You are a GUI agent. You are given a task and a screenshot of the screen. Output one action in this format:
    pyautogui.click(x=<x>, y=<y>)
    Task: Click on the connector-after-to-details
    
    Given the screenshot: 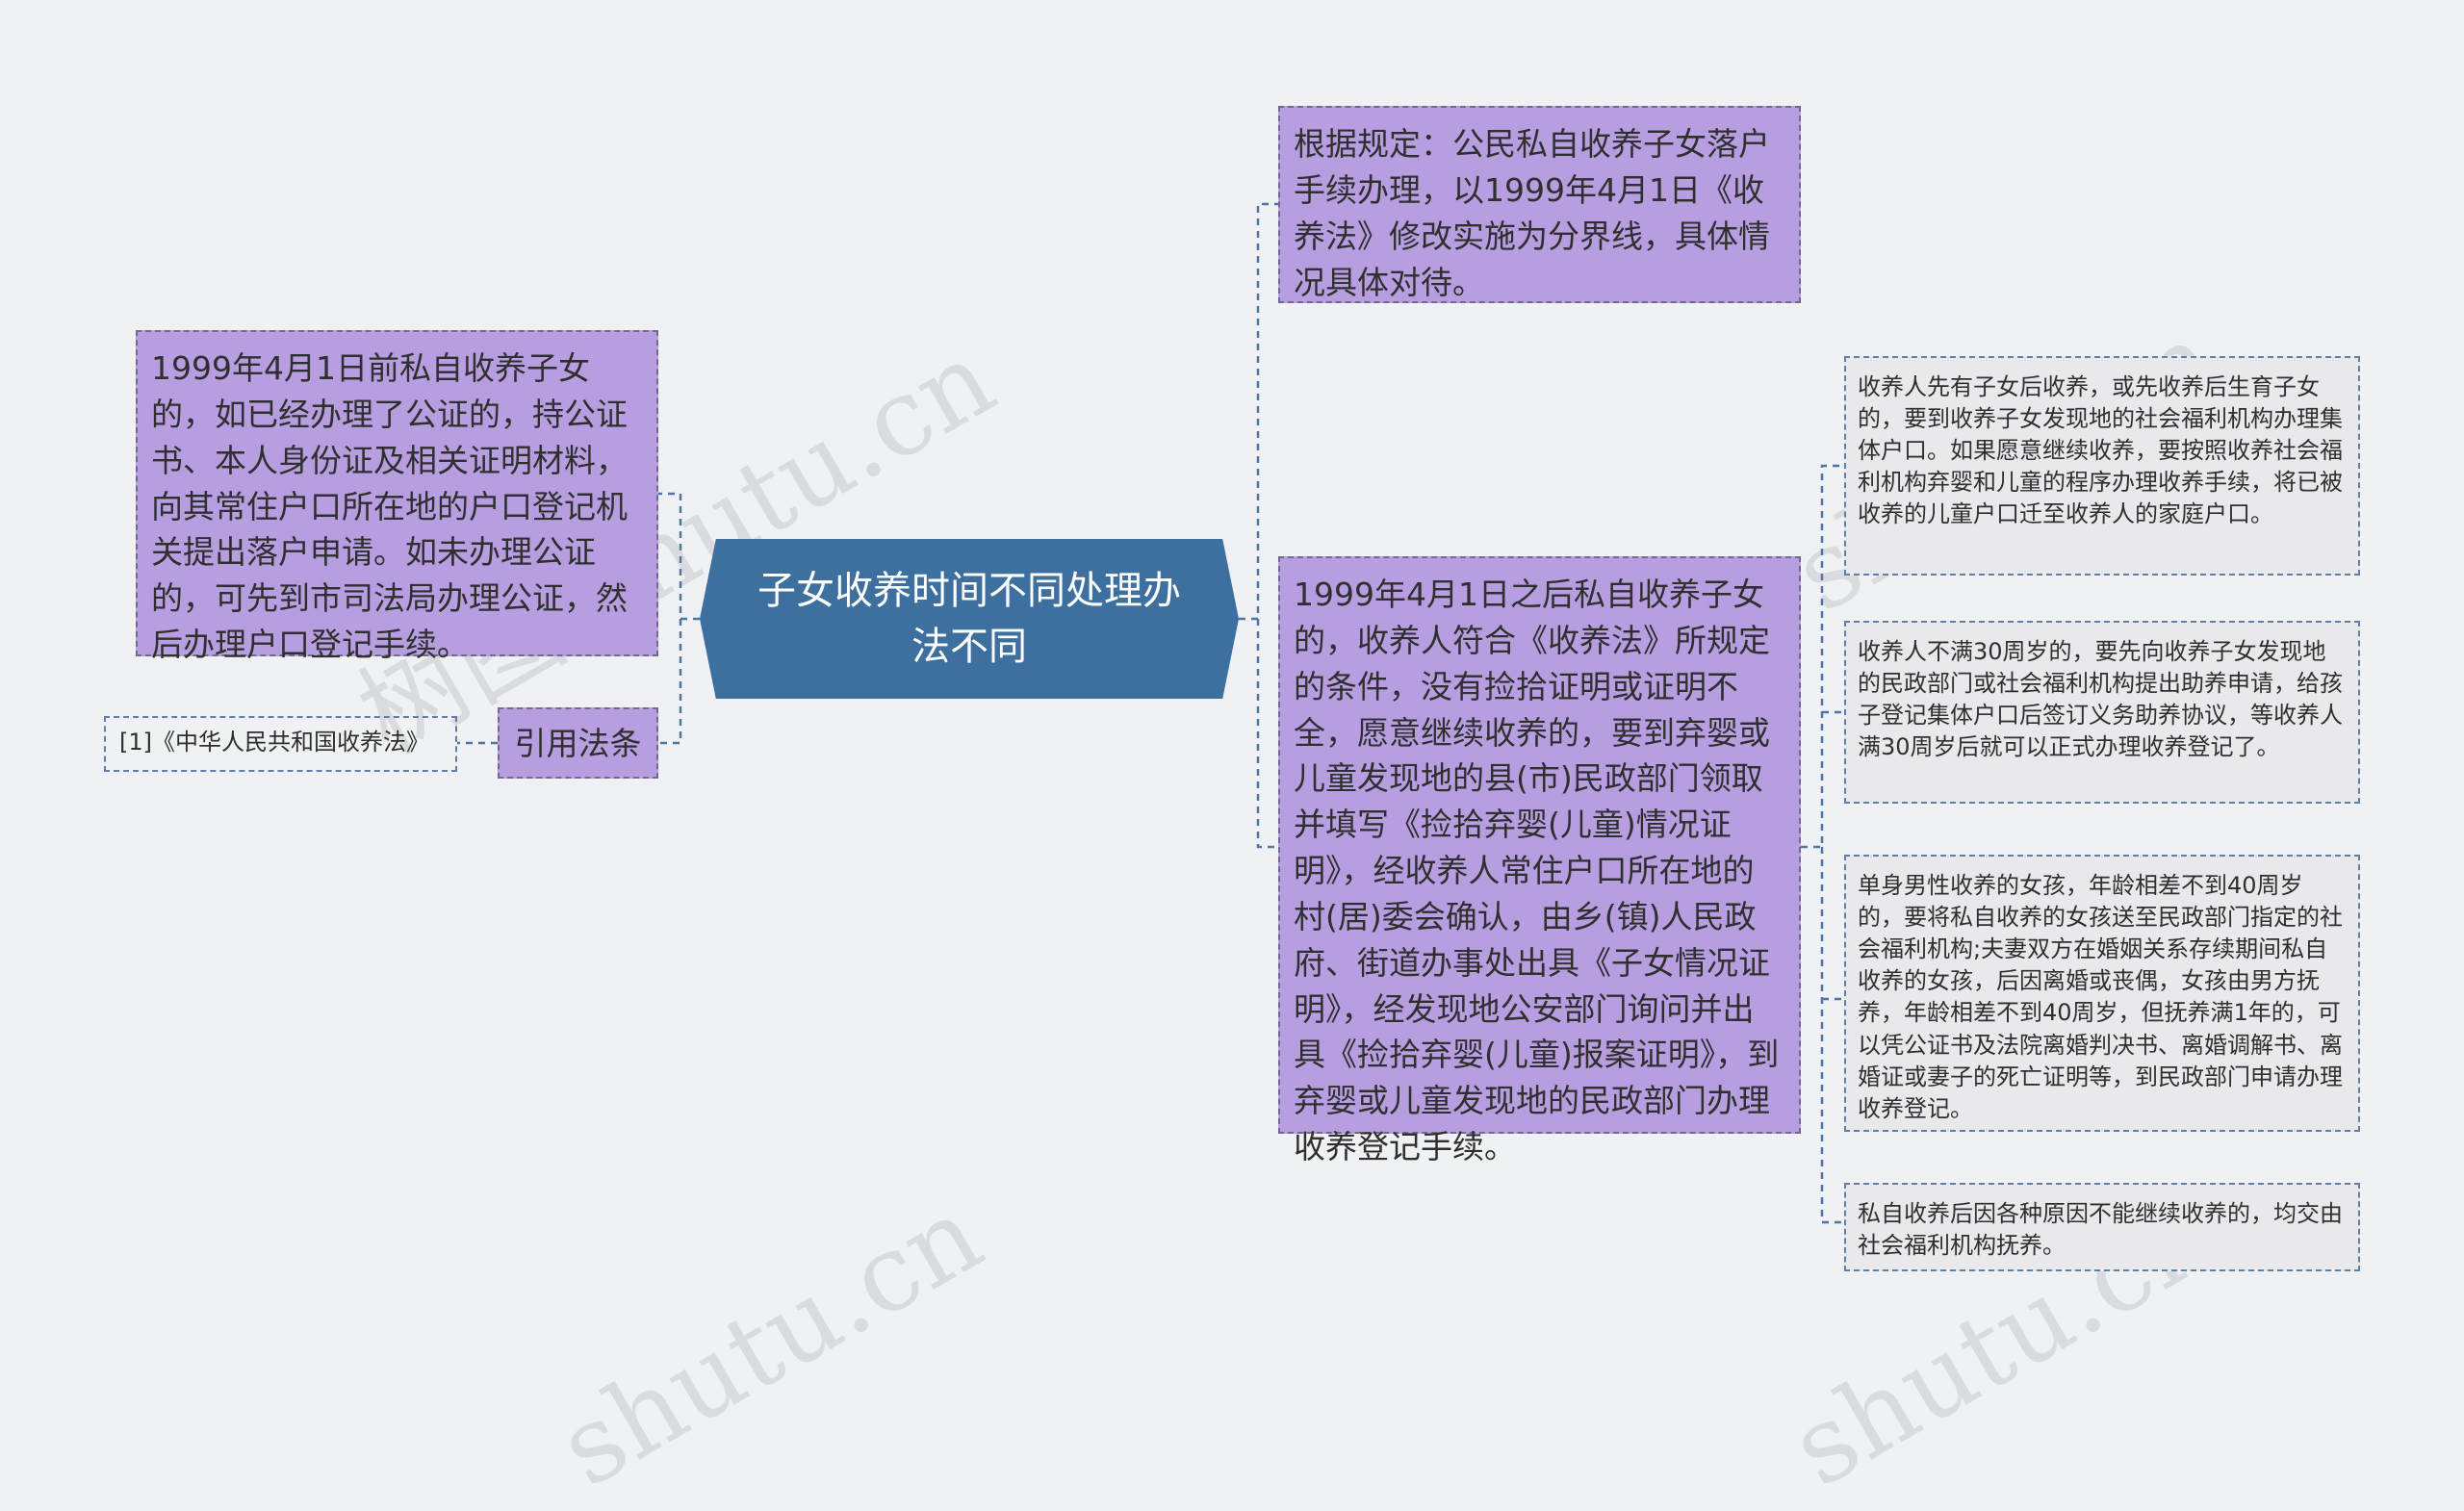 What is the action you would take?
    pyautogui.click(x=1822, y=656)
    